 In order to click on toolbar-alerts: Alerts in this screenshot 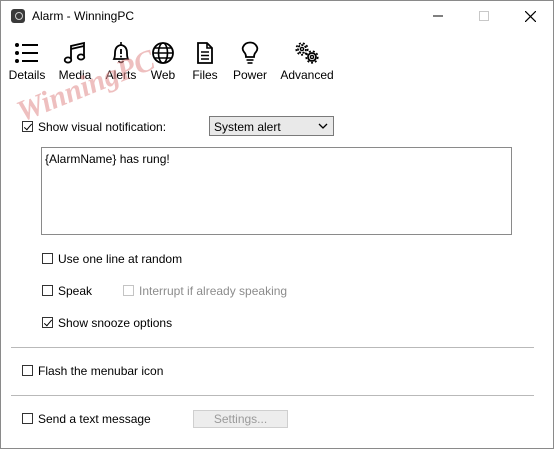, I will do `click(121, 61)`.